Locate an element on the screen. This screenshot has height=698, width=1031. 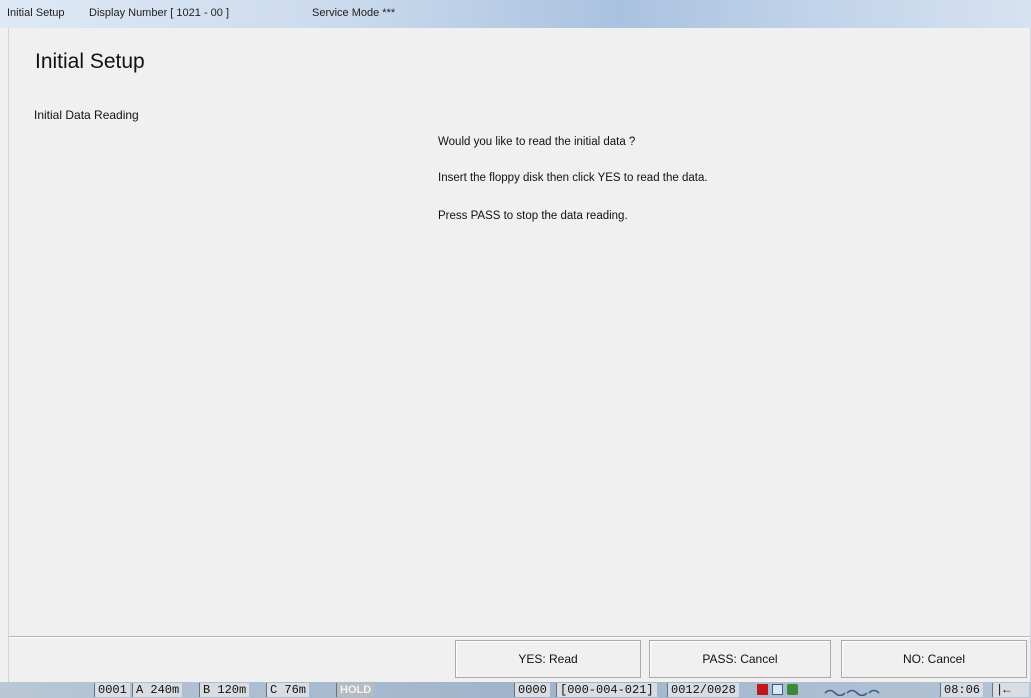
no-cancel-button: NO: Cancel is located at coordinates (934, 659).